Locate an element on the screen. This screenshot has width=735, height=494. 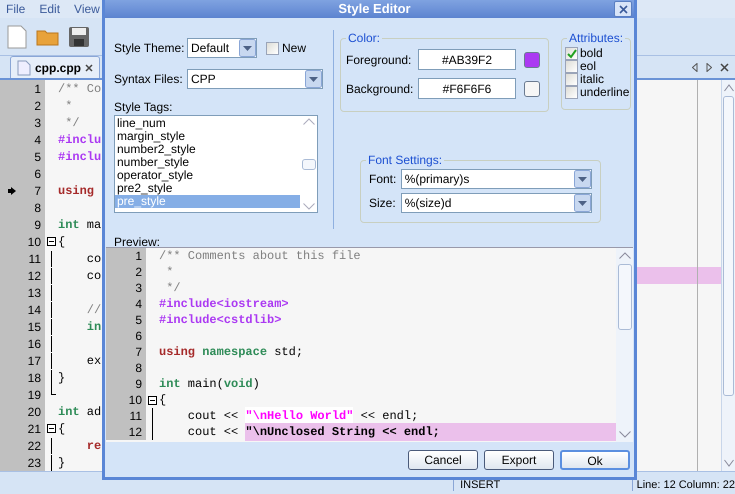
code-text: main( is located at coordinates (205, 384).